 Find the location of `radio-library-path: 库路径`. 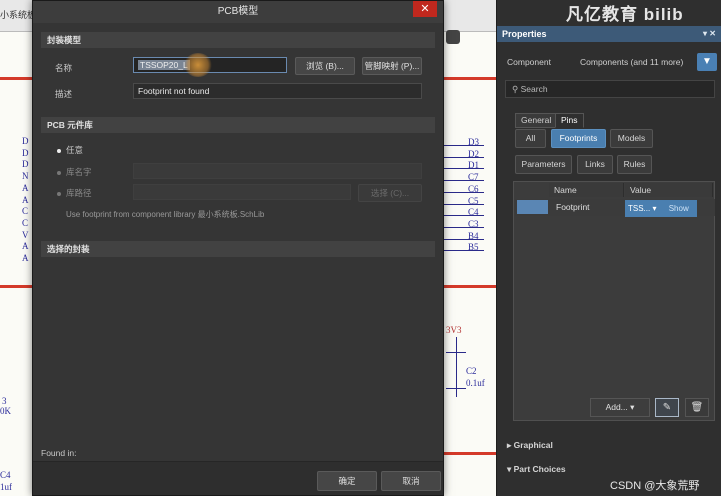

radio-library-path: 库路径 is located at coordinates (74, 193).